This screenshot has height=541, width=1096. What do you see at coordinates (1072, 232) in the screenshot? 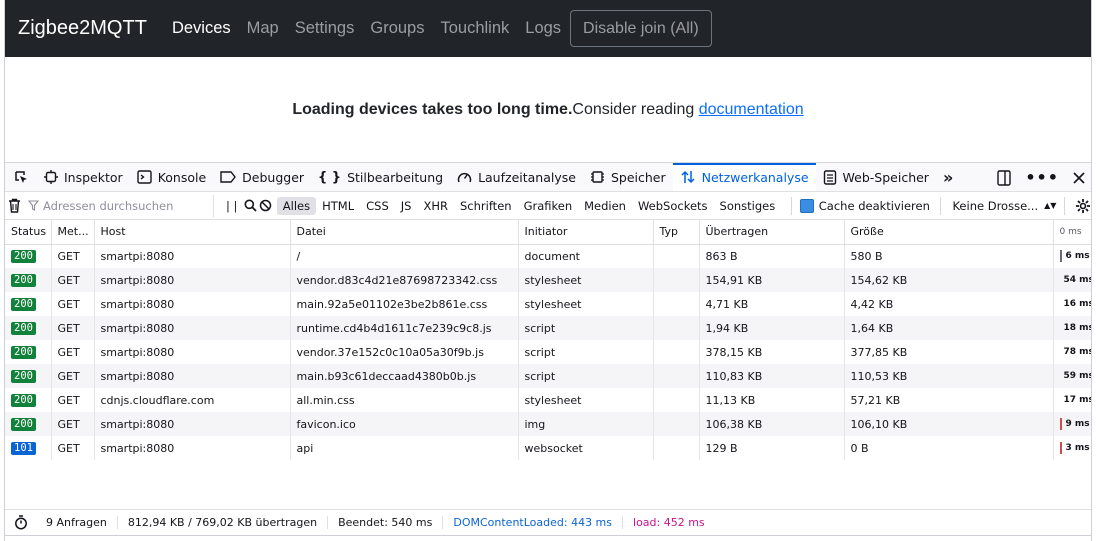
I see `column-header-waterfall: 0 ms` at bounding box center [1072, 232].